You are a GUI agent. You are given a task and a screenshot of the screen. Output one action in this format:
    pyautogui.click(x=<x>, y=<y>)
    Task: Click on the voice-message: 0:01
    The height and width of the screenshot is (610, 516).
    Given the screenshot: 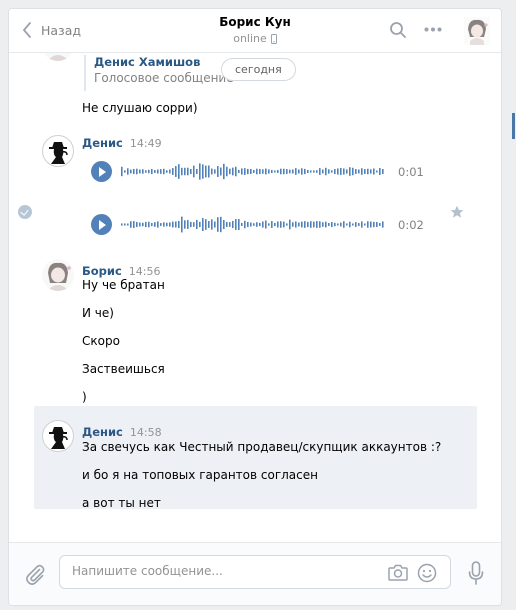 What is the action you would take?
    pyautogui.click(x=261, y=172)
    